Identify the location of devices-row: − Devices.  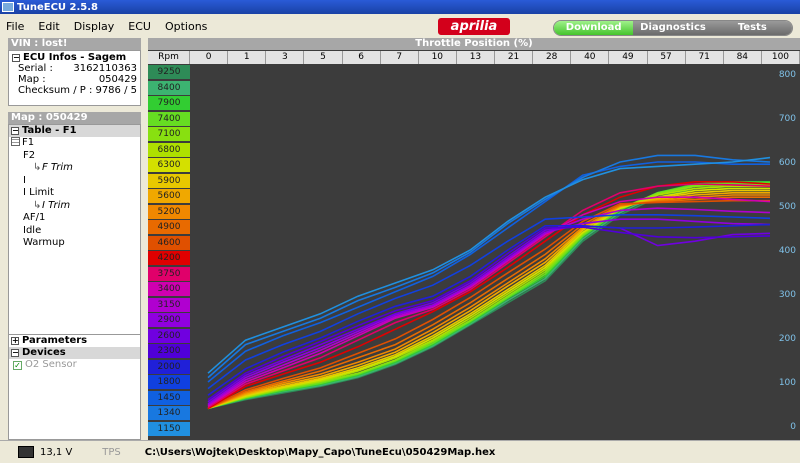
(74, 353).